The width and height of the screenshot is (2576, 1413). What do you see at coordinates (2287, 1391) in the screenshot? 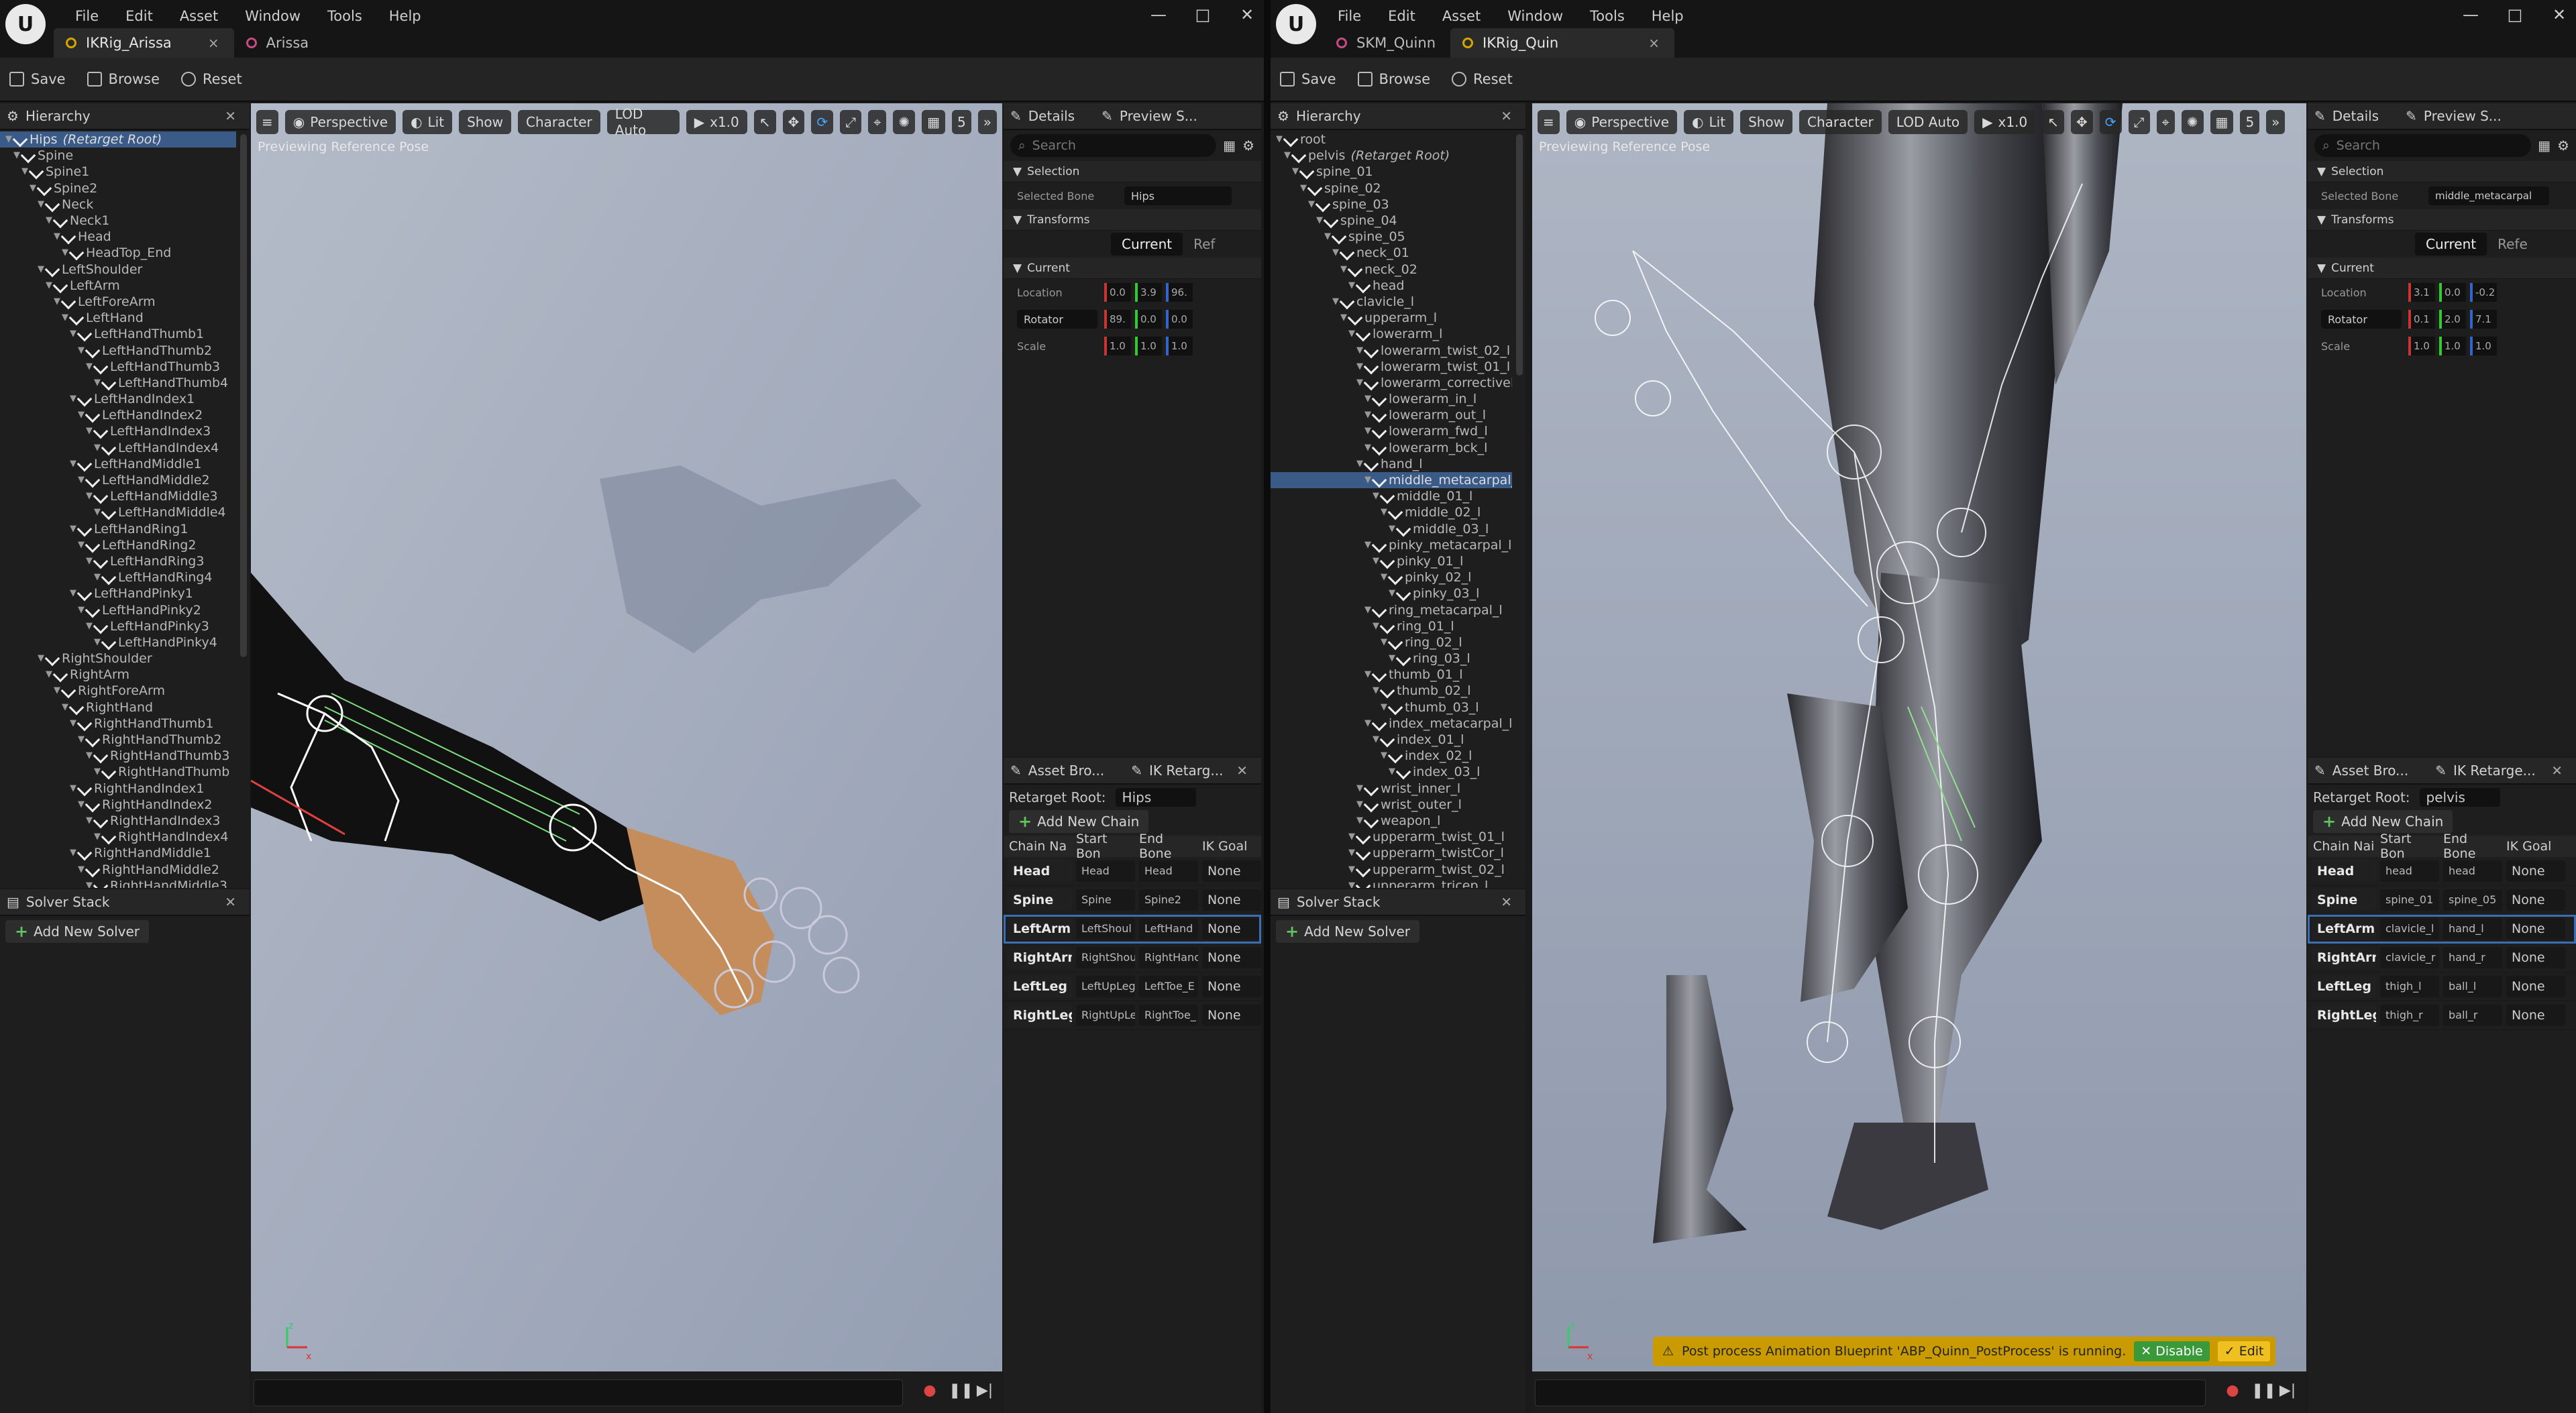
I see `step-forward-icon: ▶|` at bounding box center [2287, 1391].